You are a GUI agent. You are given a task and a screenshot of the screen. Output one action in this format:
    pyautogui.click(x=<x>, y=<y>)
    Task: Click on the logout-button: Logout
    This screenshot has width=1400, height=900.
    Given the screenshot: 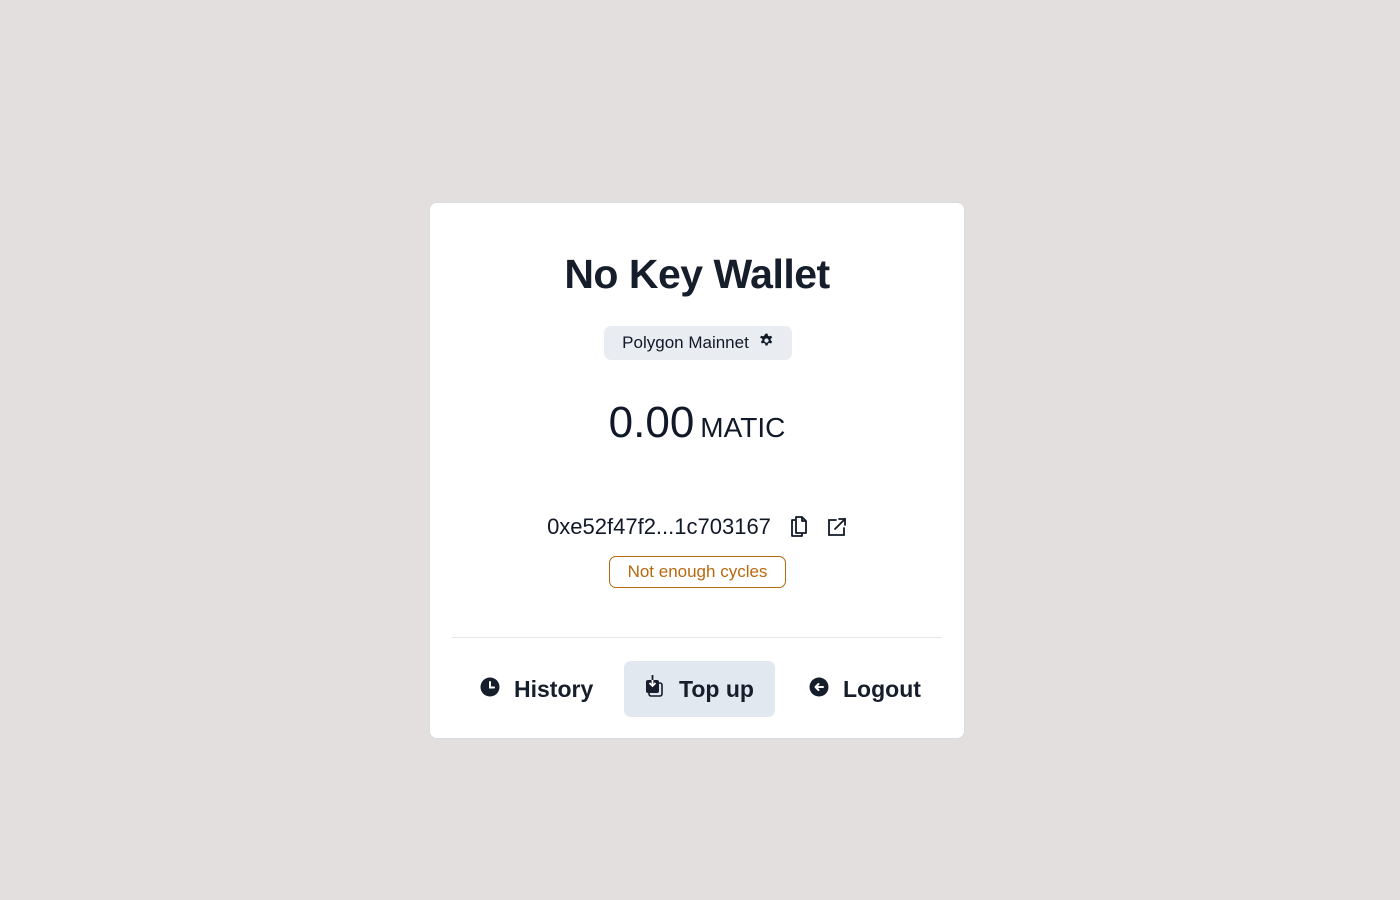 What is the action you would take?
    pyautogui.click(x=865, y=689)
    